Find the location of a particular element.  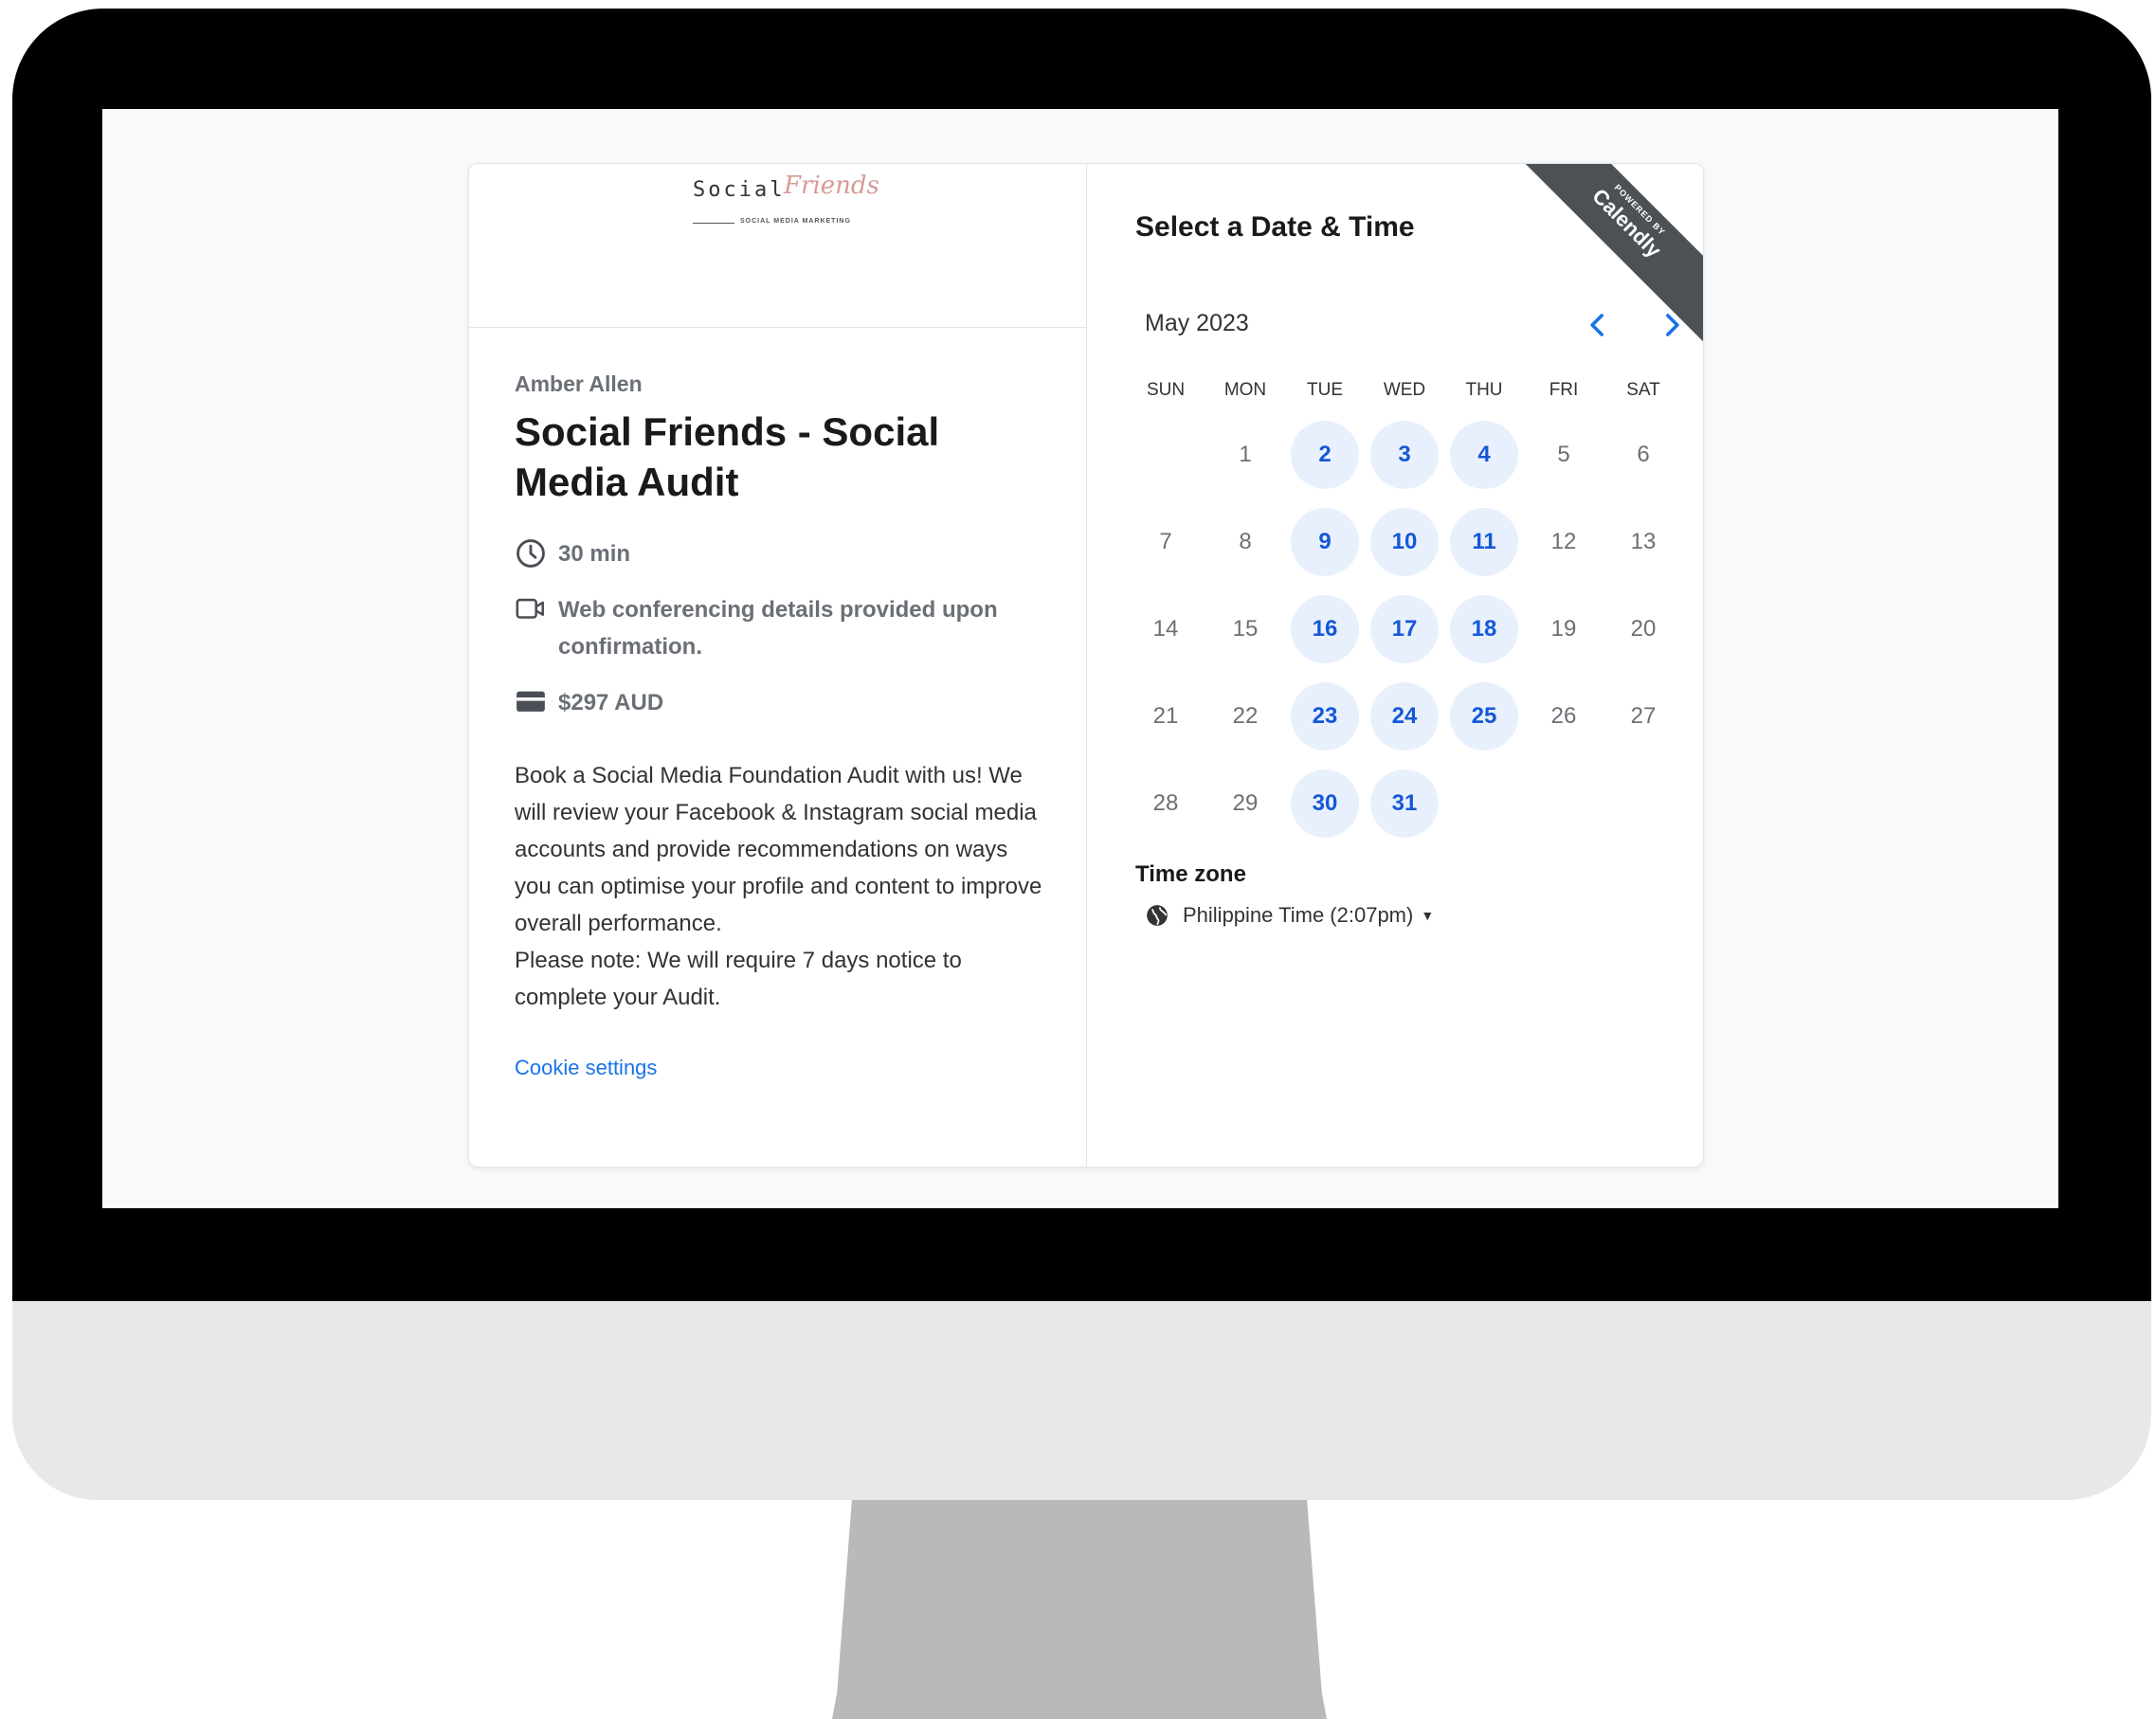

chevron-left-icon is located at coordinates (1597, 325).